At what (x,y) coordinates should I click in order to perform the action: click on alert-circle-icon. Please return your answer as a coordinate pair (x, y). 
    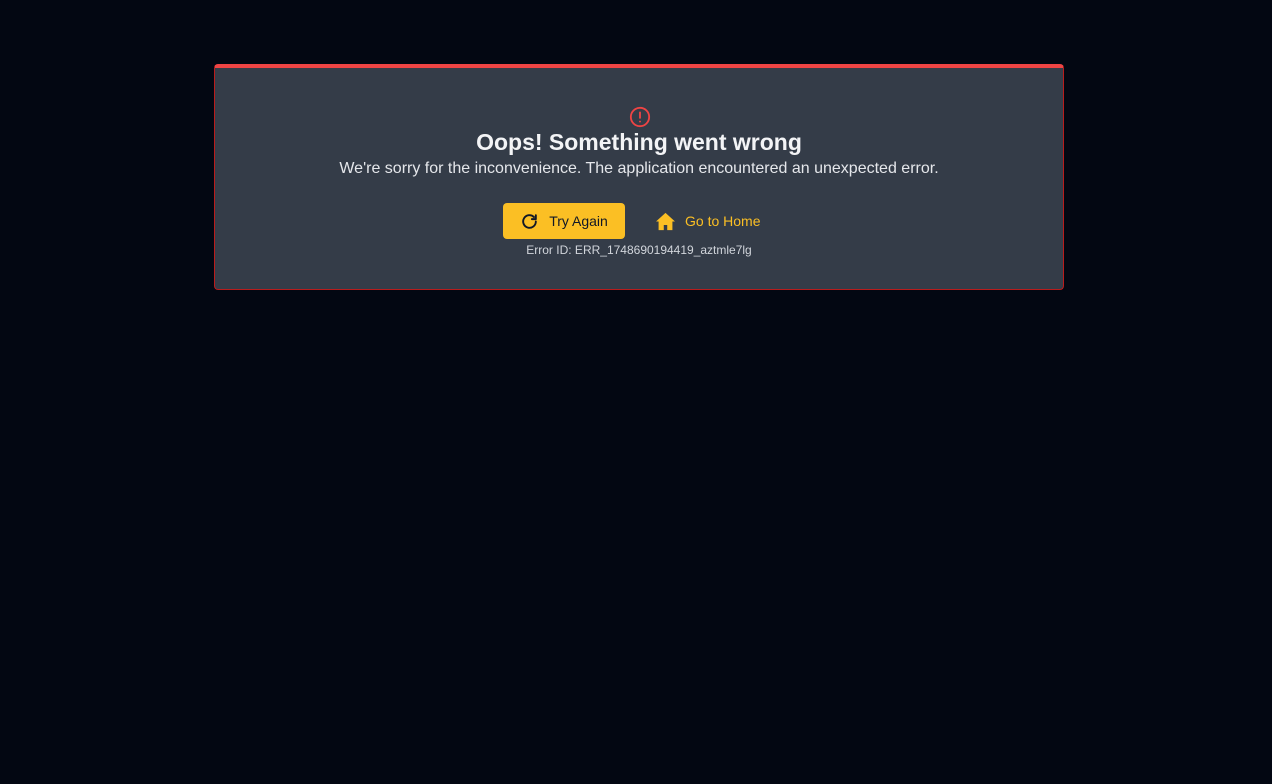
    Looking at the image, I should click on (640, 117).